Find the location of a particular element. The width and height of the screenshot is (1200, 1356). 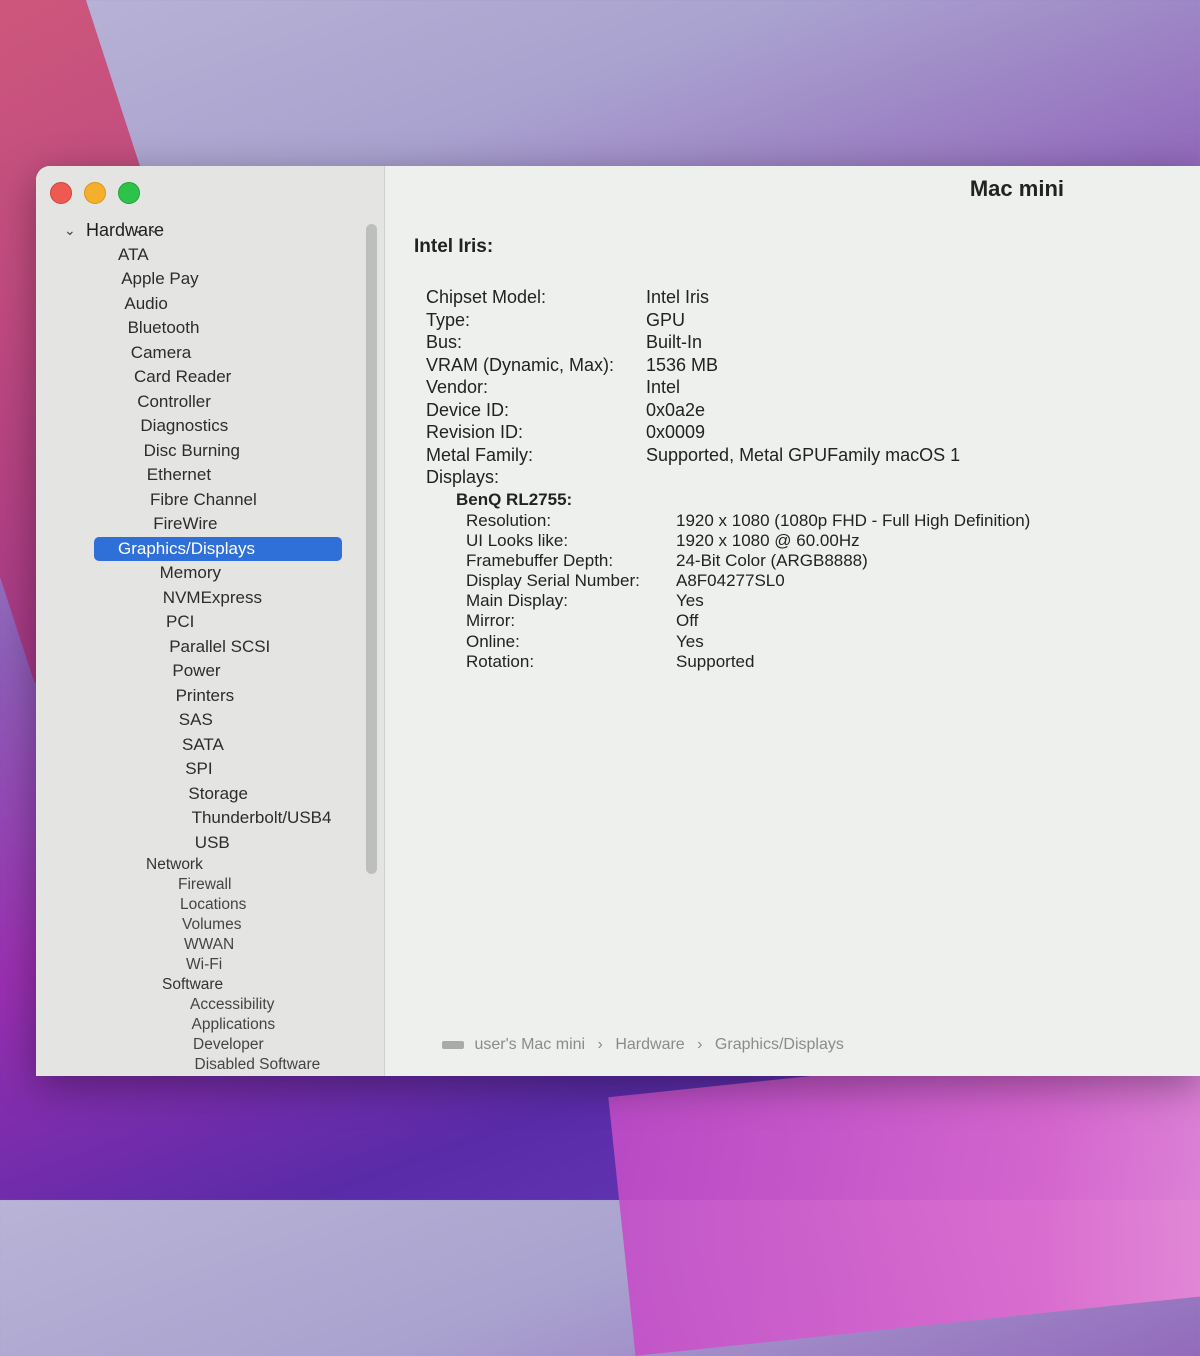

sidebar-item-bluetooth: Bluetooth is located at coordinates (201, 328).